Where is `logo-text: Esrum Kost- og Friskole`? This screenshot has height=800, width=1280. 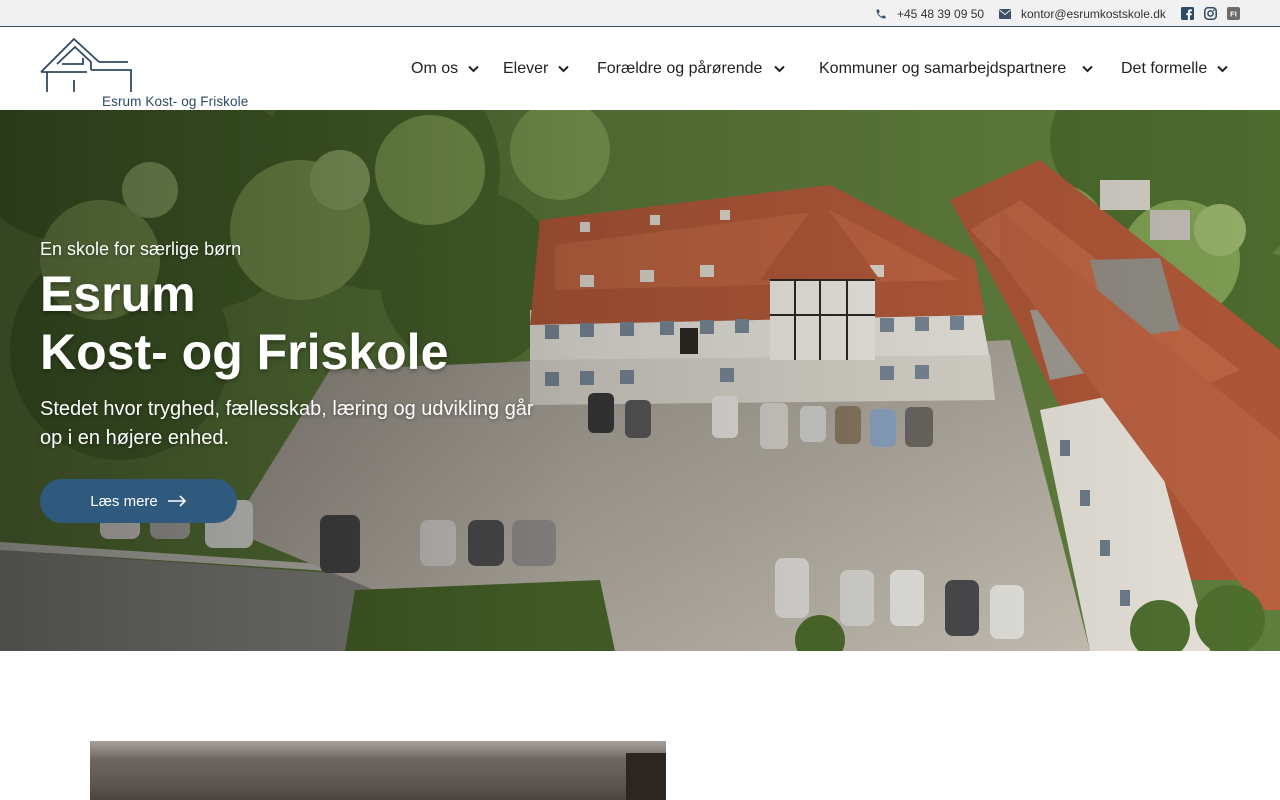
logo-text: Esrum Kost- og Friskole is located at coordinates (175, 101).